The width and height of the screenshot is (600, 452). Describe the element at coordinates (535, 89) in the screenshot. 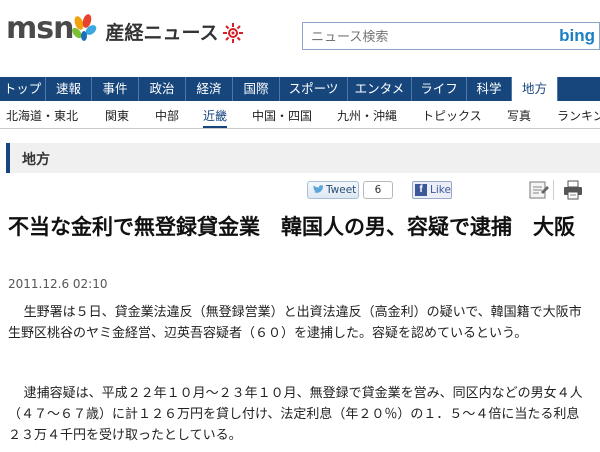

I see `nav-regional: 地方` at that location.